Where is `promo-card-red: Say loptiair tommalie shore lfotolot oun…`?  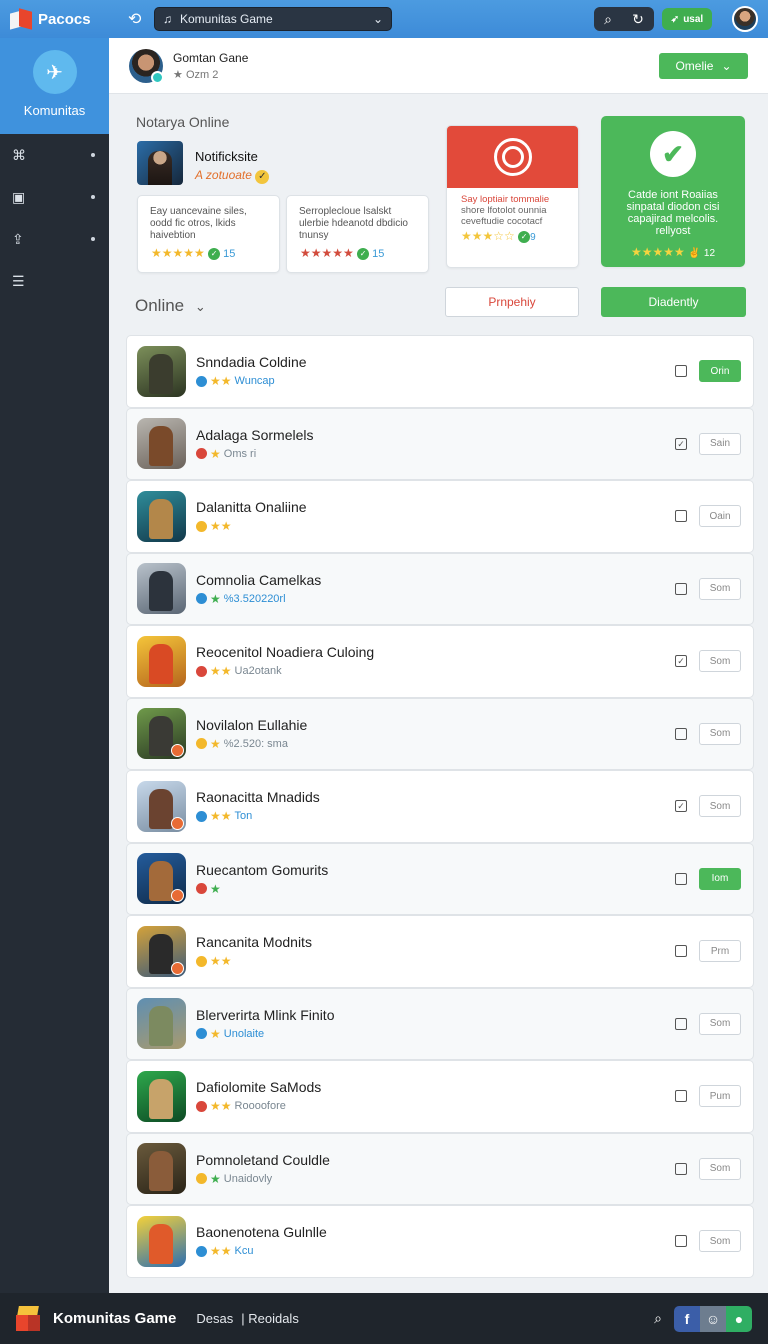 promo-card-red: Say loptiair tommalie shore lfotolot oun… is located at coordinates (512, 196).